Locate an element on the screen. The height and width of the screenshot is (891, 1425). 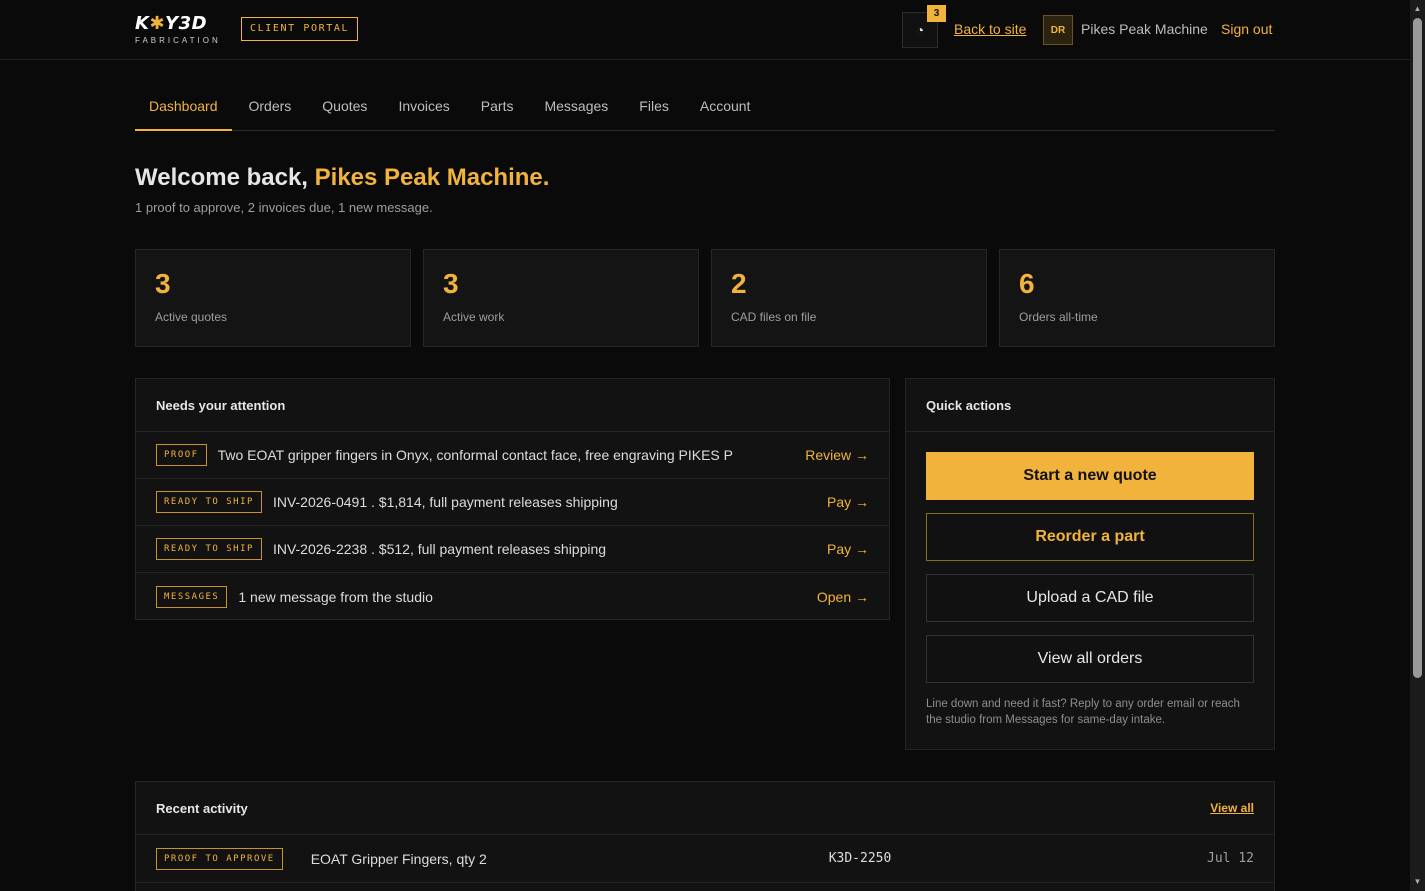
tab-account: Account is located at coordinates (725, 109).